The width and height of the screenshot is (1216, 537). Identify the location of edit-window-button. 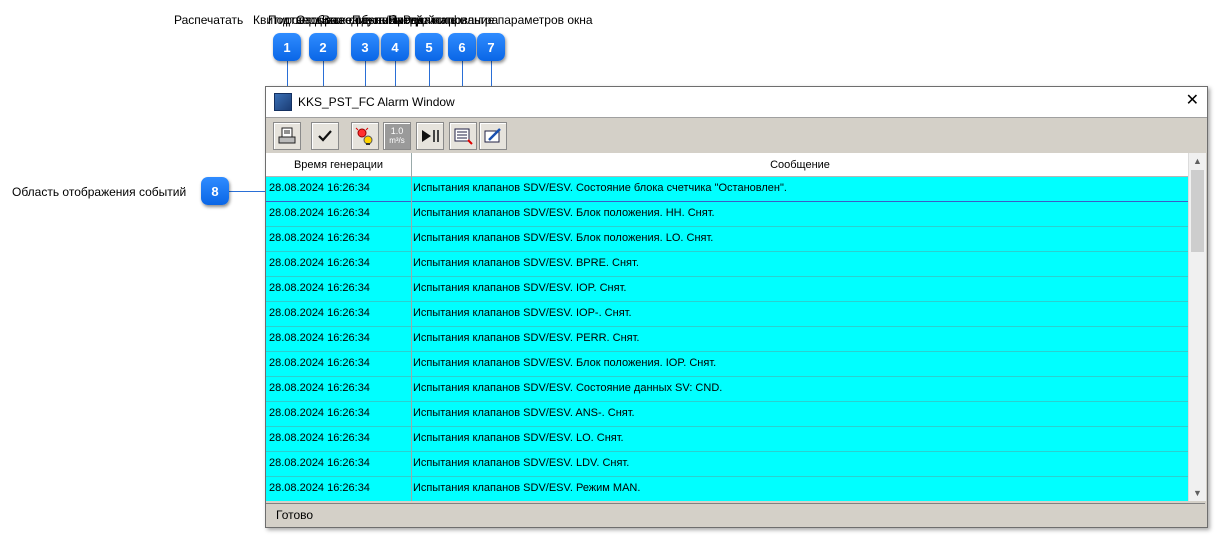
(493, 136).